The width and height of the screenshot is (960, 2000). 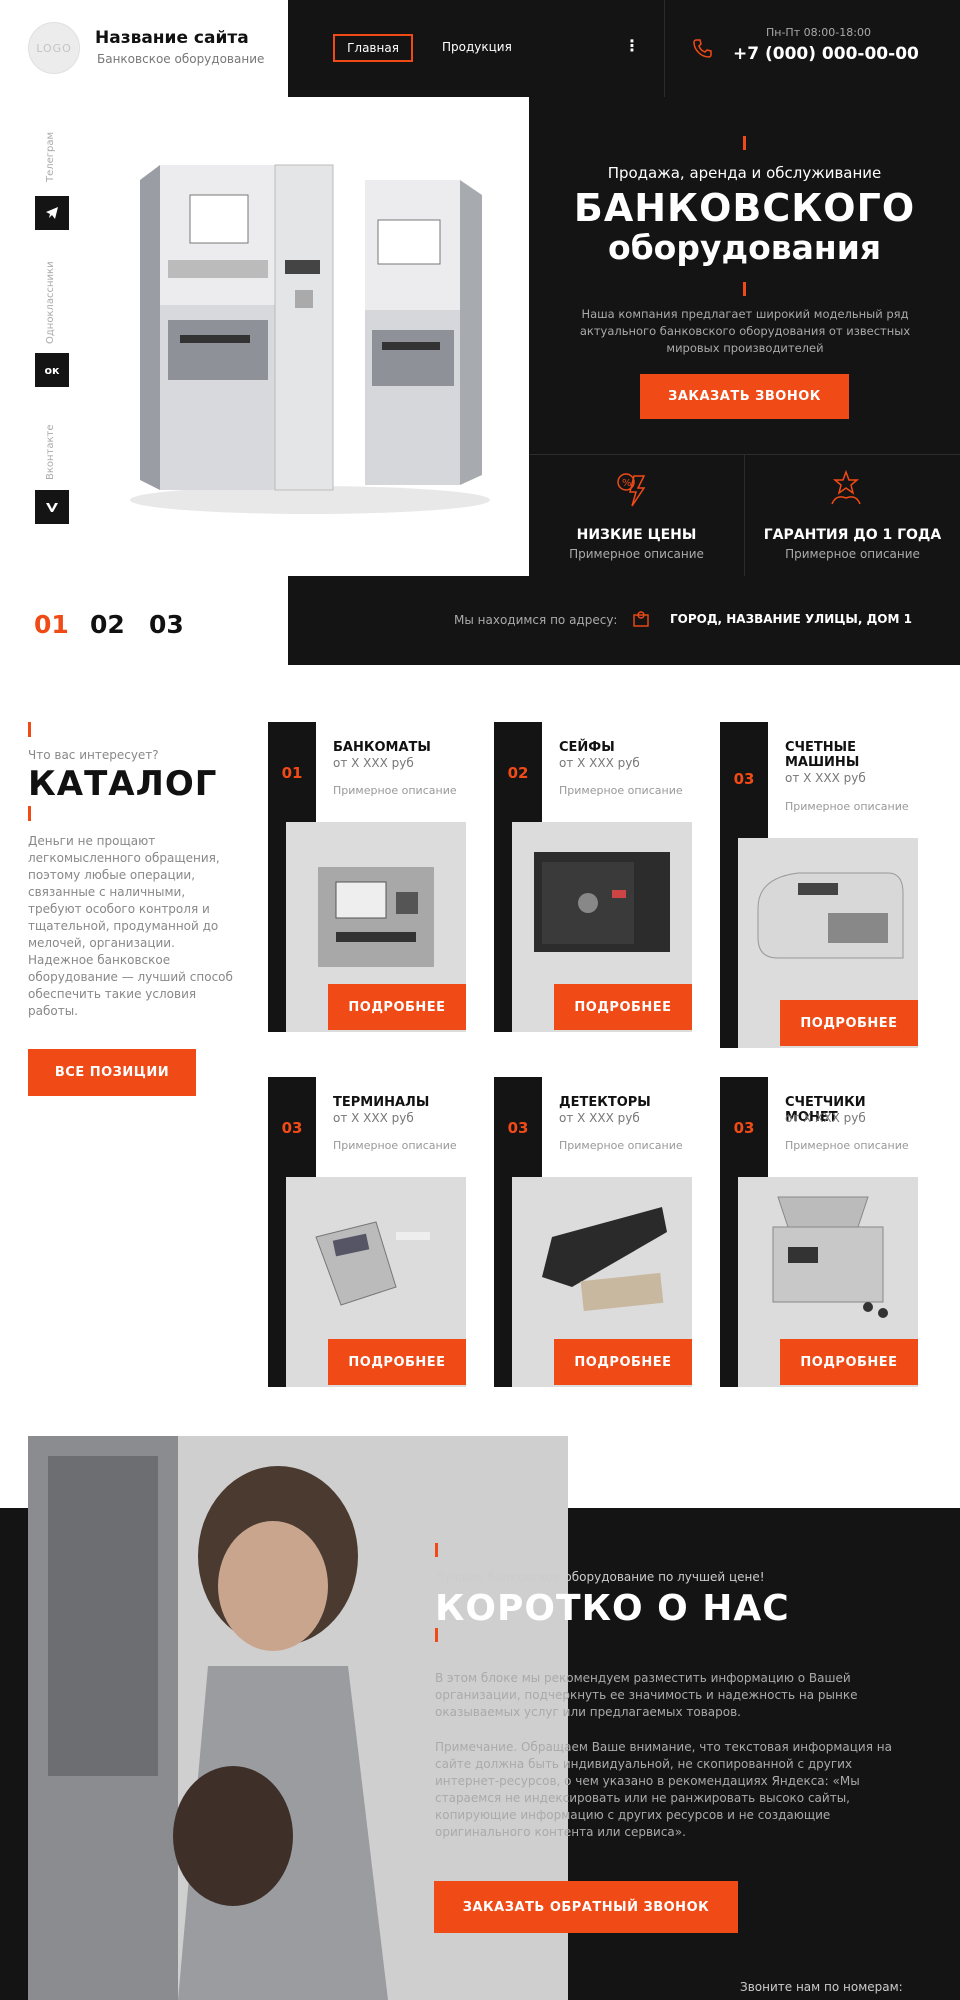 I want to click on hero-atm-image, so click(x=310, y=320).